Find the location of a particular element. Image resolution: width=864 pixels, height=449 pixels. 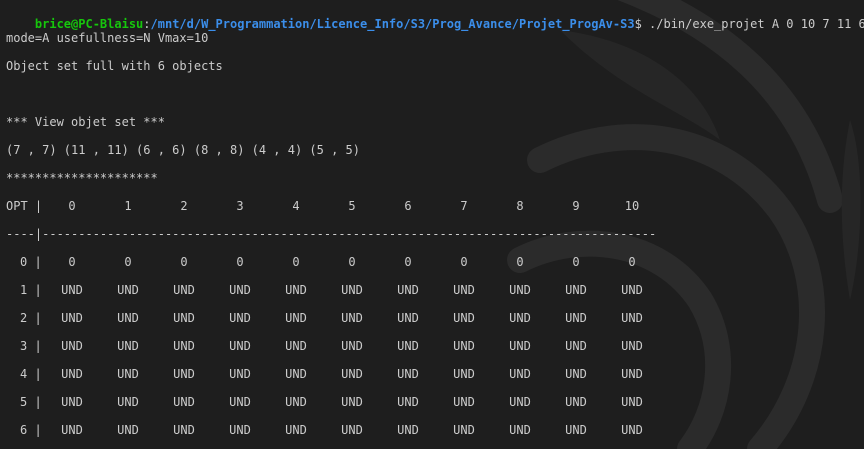

column-header: 4 is located at coordinates (296, 206).